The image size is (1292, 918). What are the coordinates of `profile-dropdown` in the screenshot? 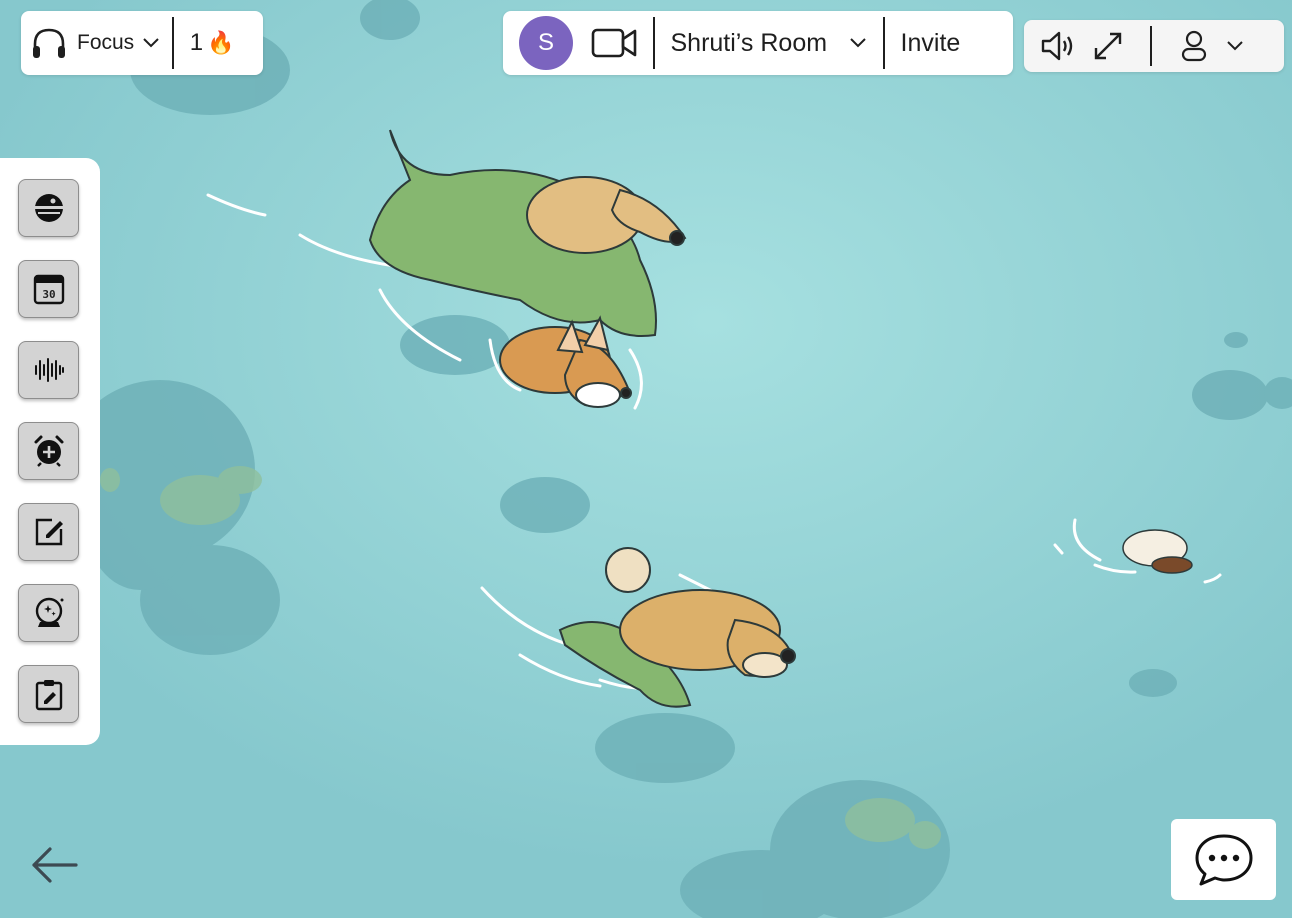 It's located at (1212, 46).